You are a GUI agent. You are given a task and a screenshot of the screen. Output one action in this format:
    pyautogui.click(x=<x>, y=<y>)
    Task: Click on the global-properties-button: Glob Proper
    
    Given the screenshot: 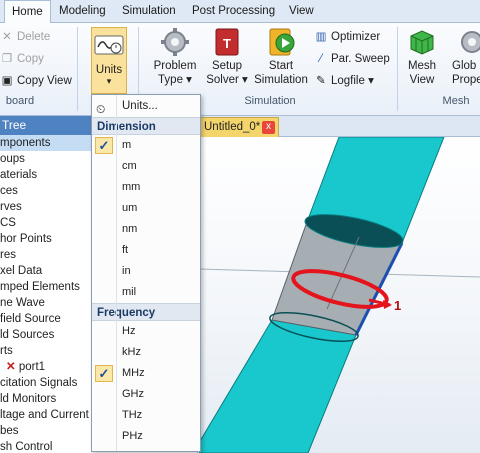 What is the action you would take?
    pyautogui.click(x=466, y=57)
    